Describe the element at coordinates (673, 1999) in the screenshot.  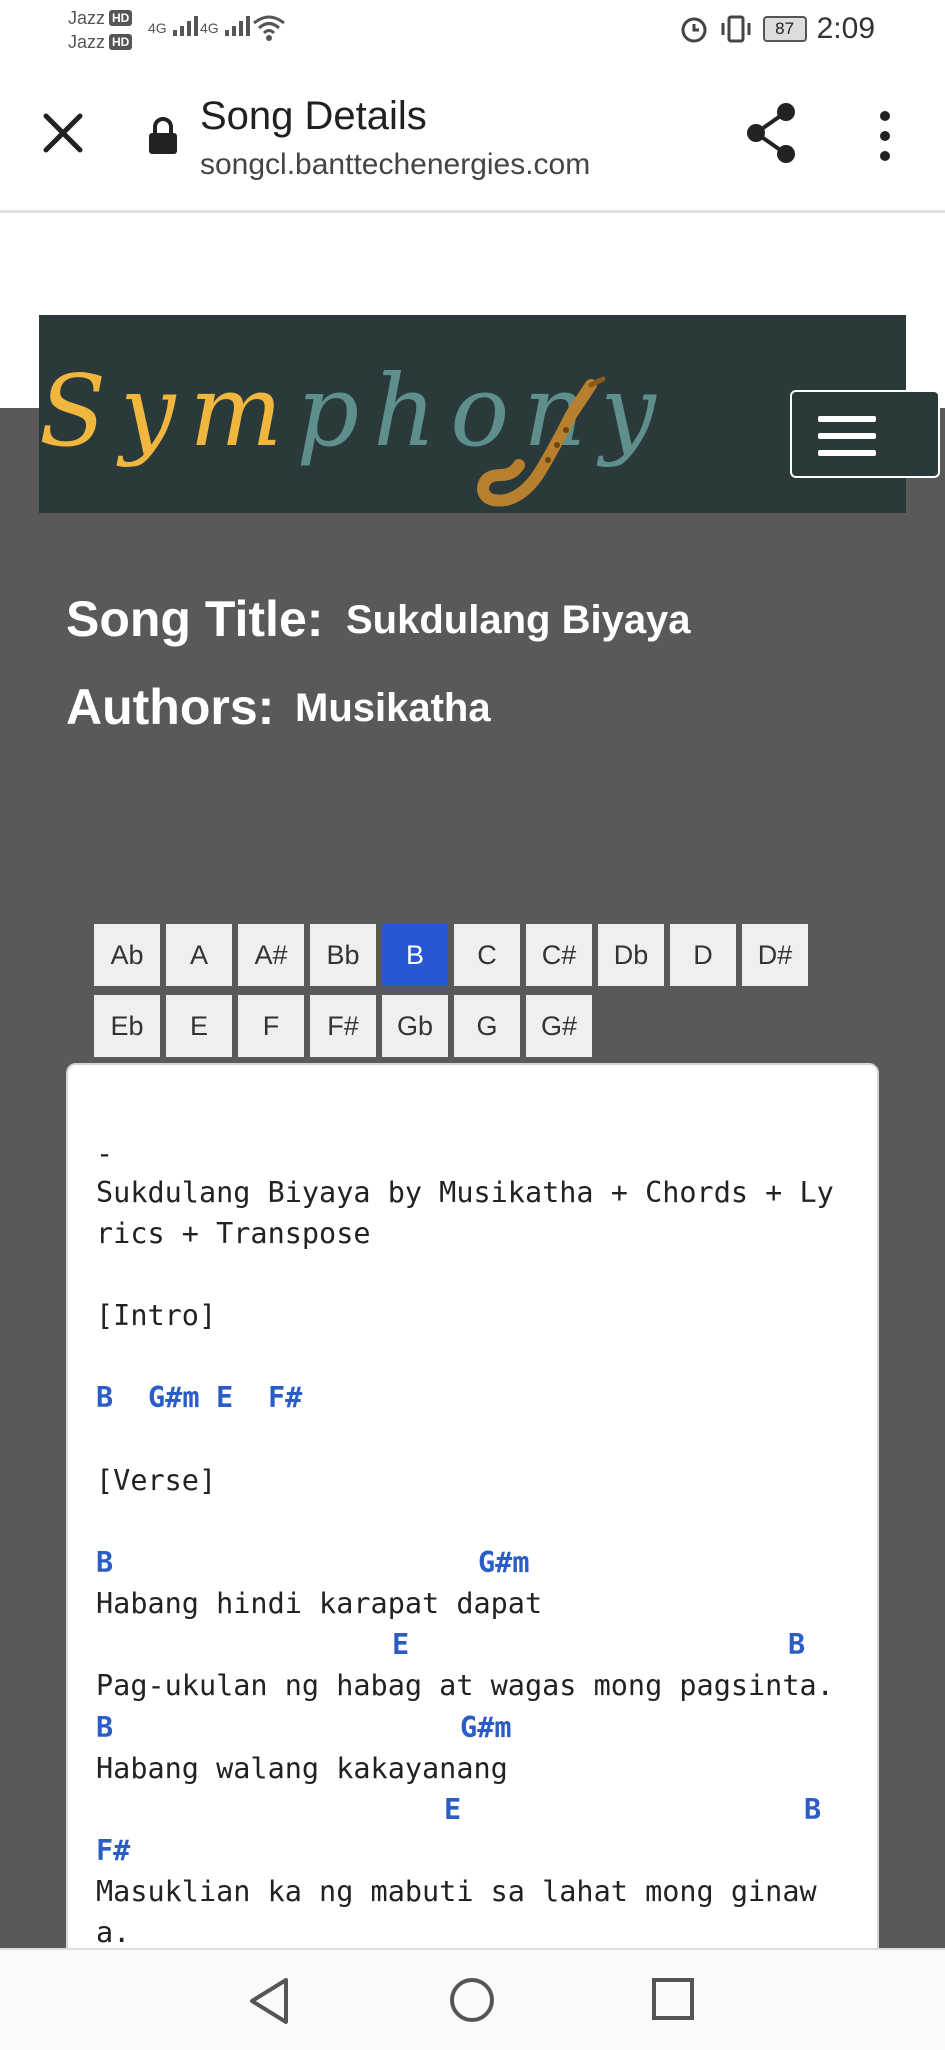
I see `recents-icon` at that location.